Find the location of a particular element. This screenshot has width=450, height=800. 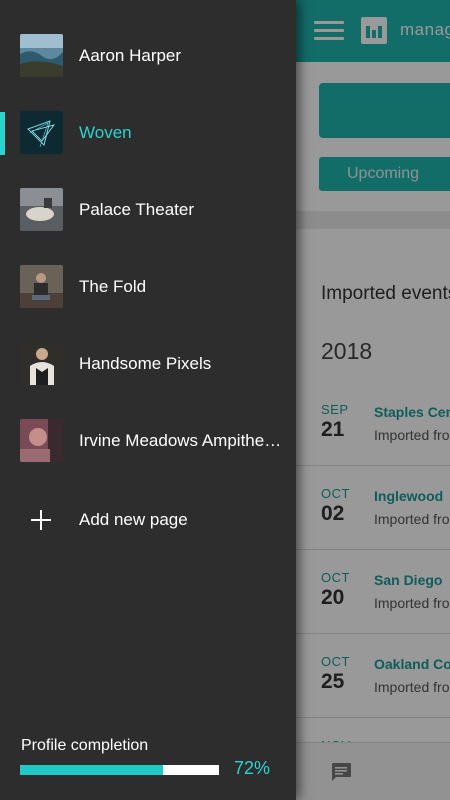

page-item-aaron-harper: Aaron Harper is located at coordinates (148, 58).